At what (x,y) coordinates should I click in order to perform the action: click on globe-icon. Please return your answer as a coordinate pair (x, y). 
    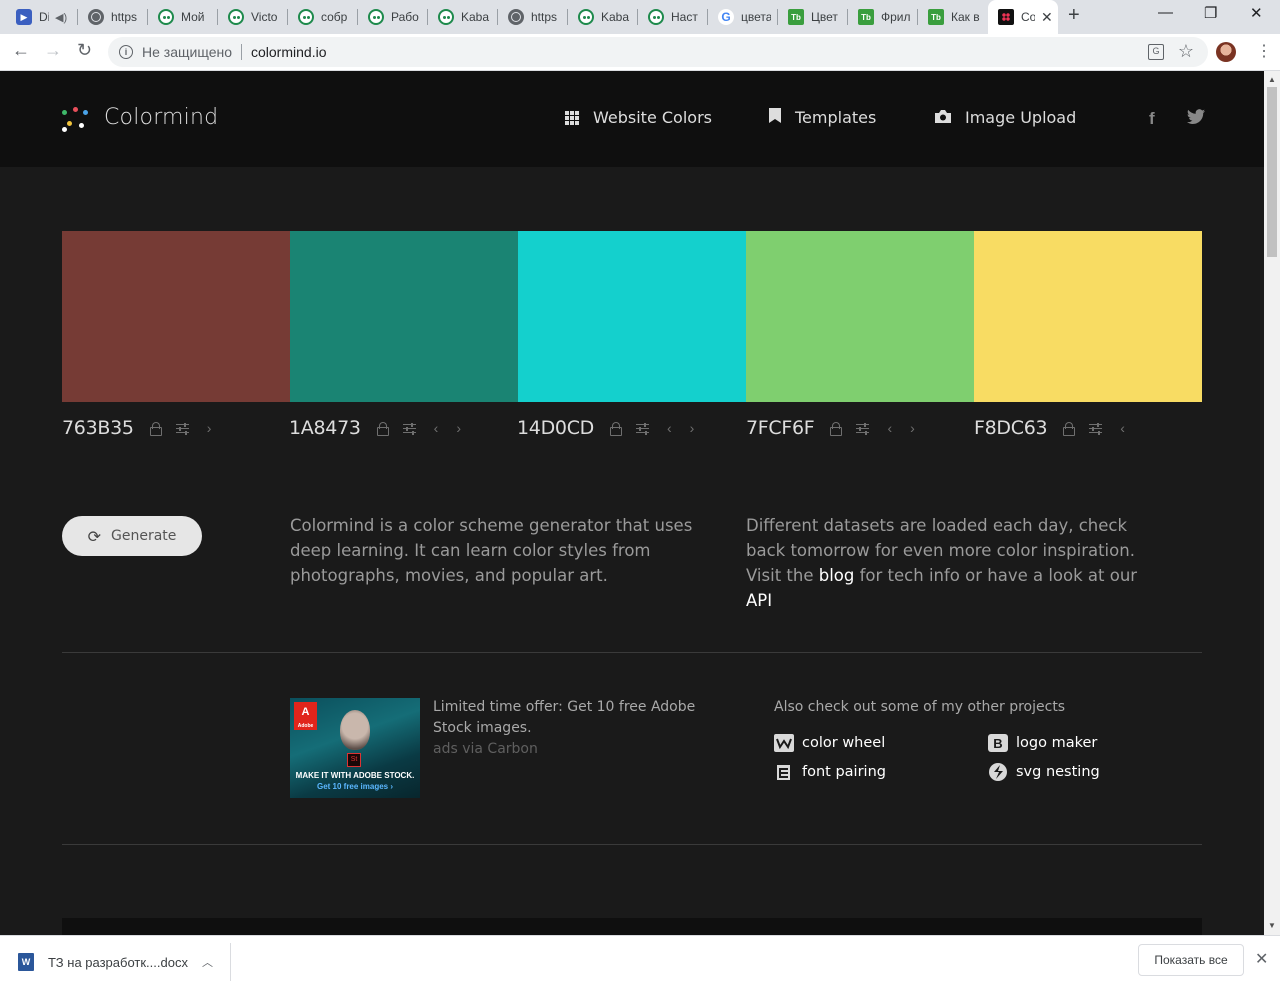
    Looking at the image, I should click on (96, 17).